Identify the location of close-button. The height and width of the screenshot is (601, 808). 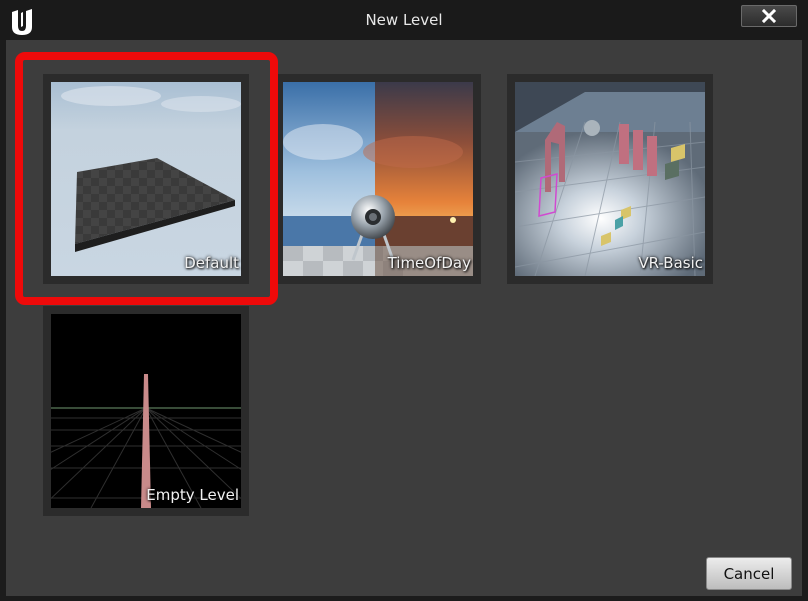
(769, 16).